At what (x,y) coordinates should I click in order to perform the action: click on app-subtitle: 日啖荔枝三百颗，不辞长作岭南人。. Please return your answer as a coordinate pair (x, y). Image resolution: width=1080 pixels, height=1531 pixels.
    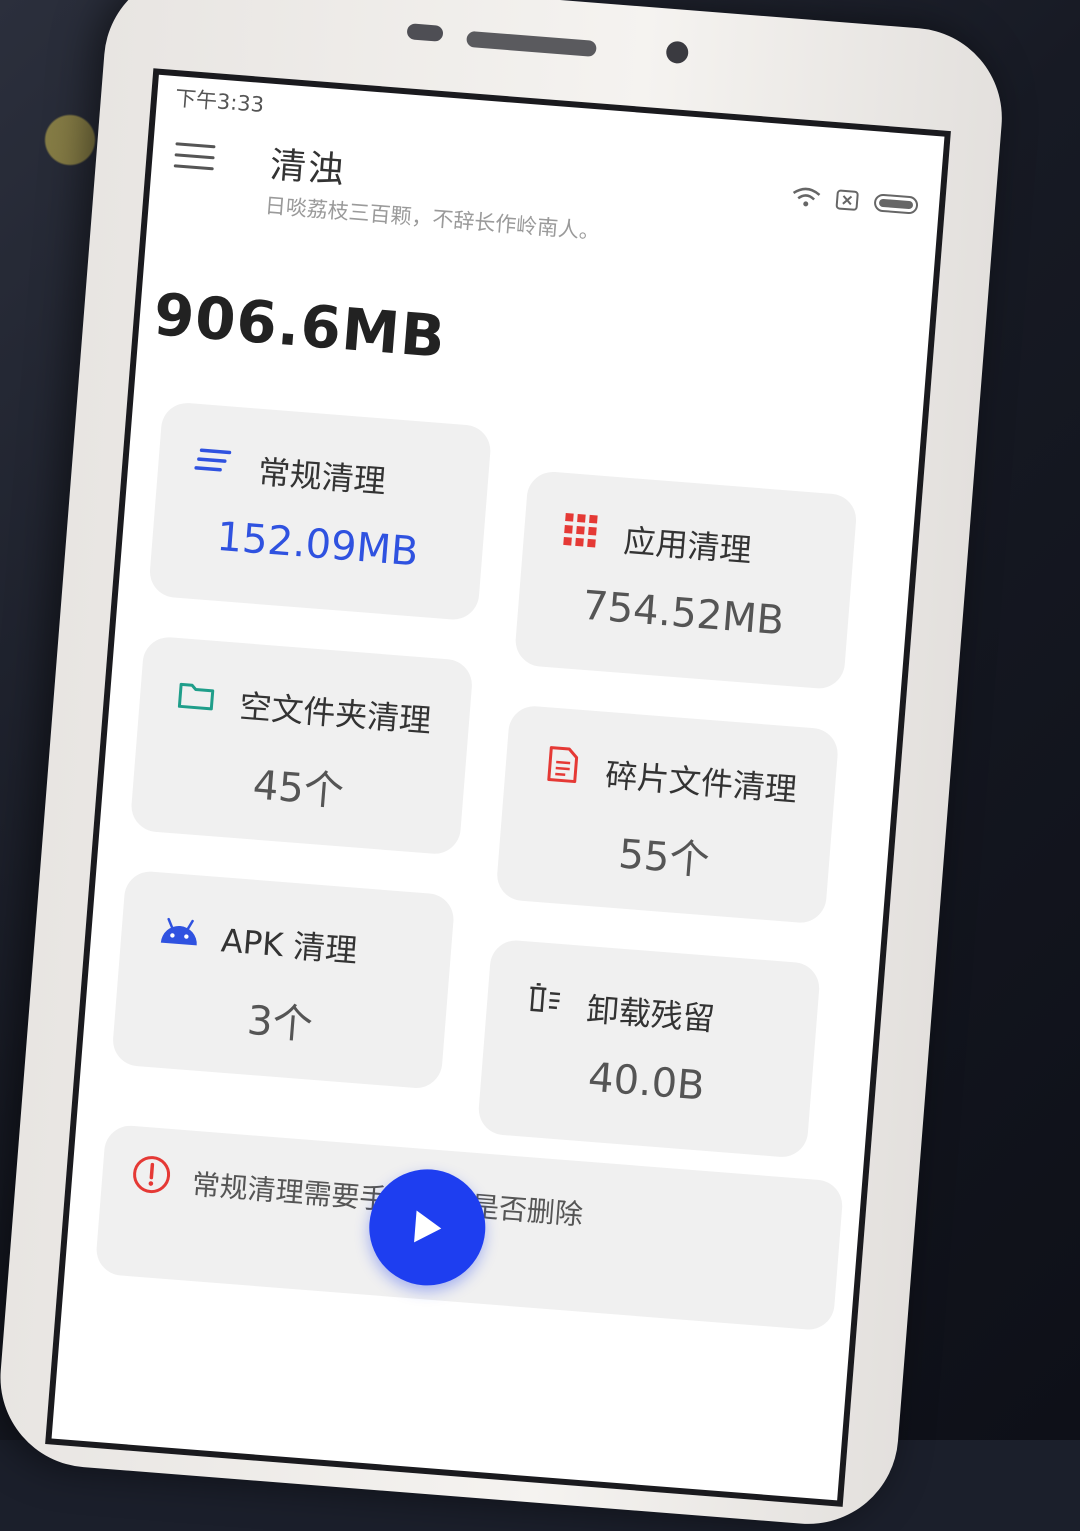
    Looking at the image, I should click on (432, 218).